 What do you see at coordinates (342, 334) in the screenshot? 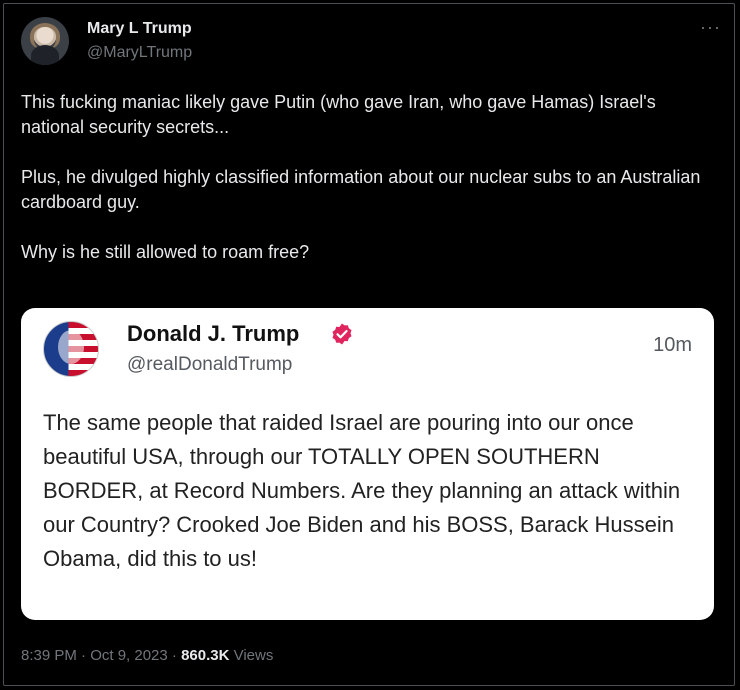
I see `verified-badge-icon` at bounding box center [342, 334].